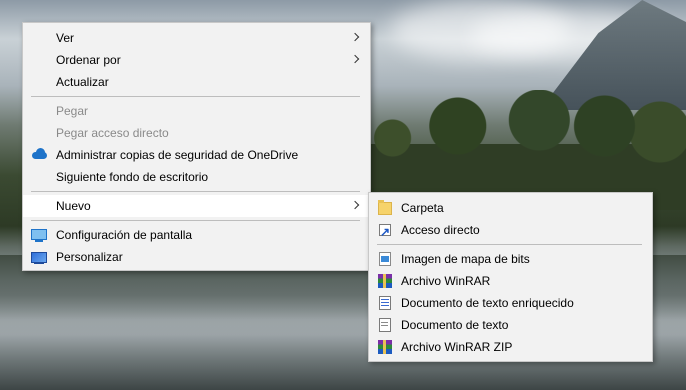 The height and width of the screenshot is (390, 686). I want to click on submenu-item-winrar-archive: Archivo WinRAR, so click(510, 281).